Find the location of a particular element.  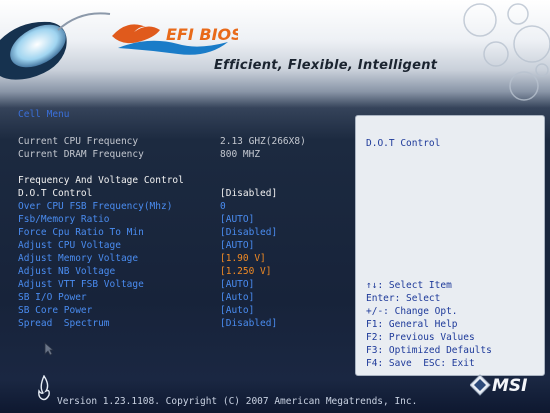

setting-label: Force Cpu Ratio To Min is located at coordinates (81, 232).